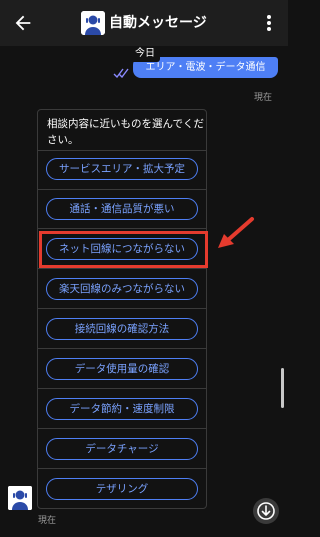 The image size is (320, 537). Describe the element at coordinates (123, 249) in the screenshot. I see `highlight-box` at that location.